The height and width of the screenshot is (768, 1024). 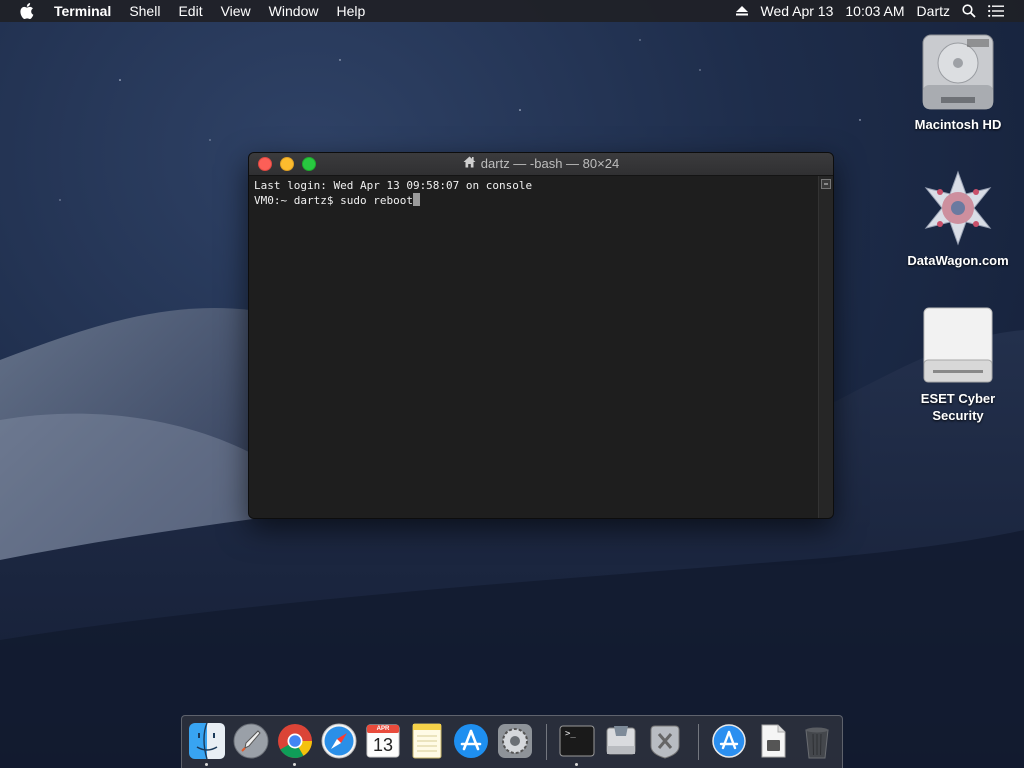 I want to click on spotlight-search-icon, so click(x=969, y=11).